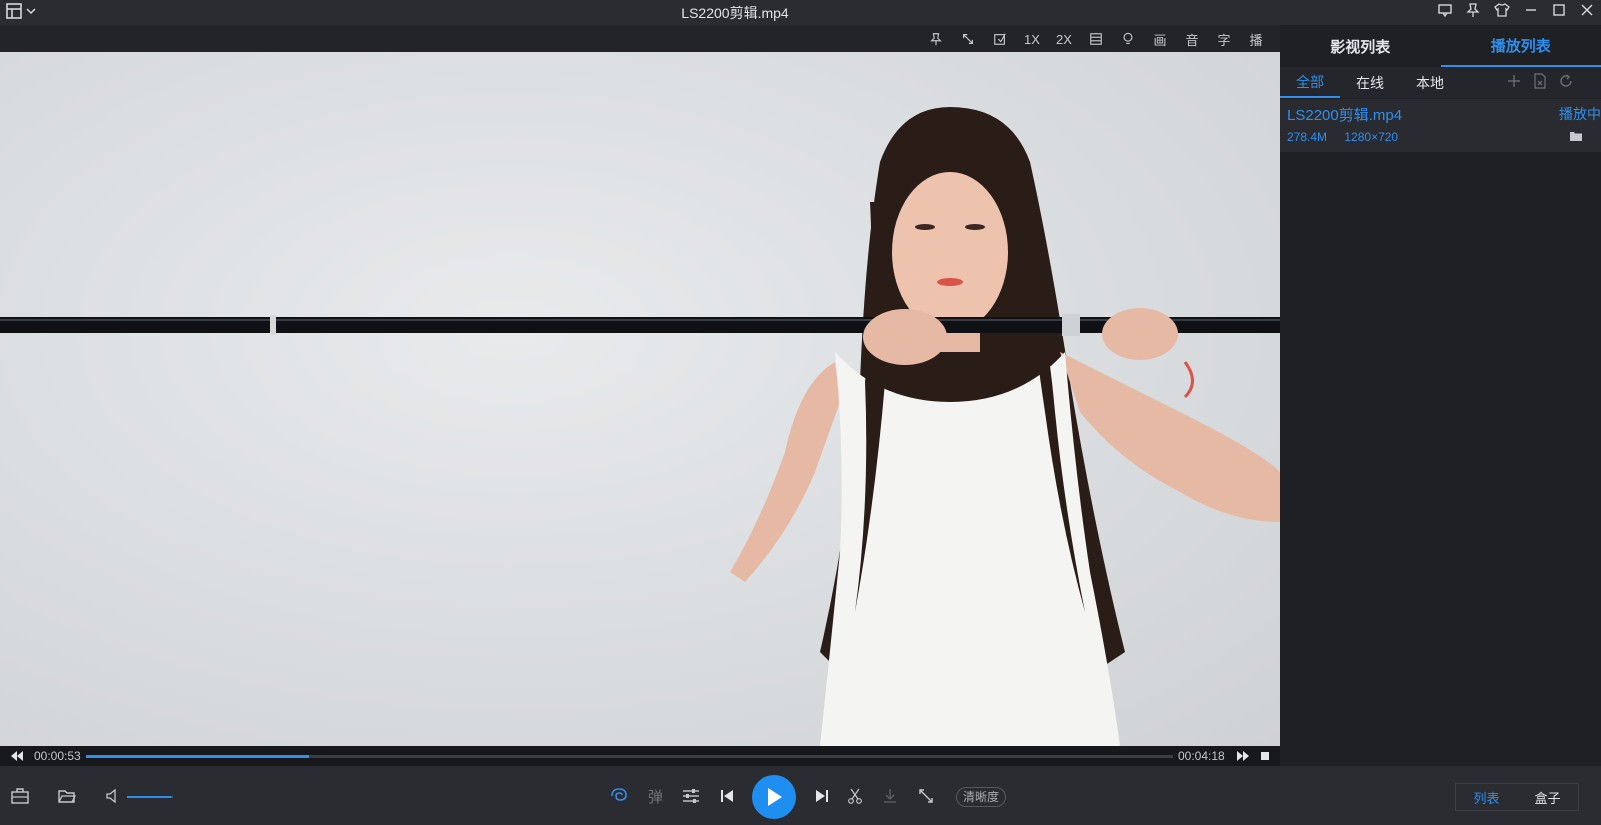  I want to click on filter-all: 全部, so click(1310, 82).